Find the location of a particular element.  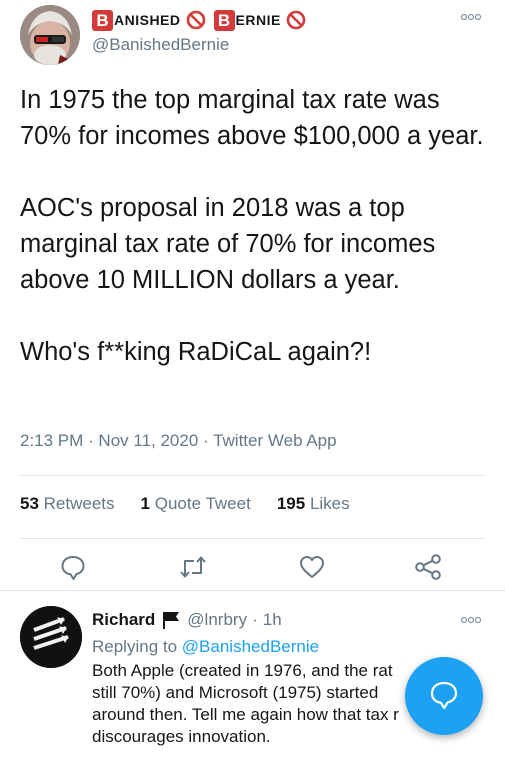

profile-avatar is located at coordinates (50, 35).